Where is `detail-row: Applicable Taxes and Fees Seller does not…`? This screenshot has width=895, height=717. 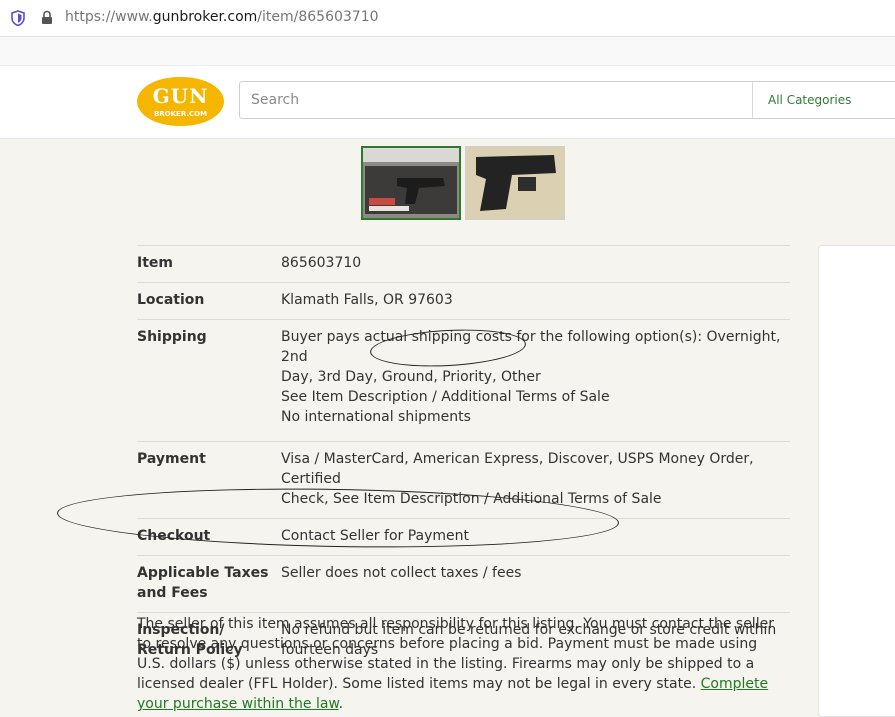
detail-row: Applicable Taxes and Fees Seller does not… is located at coordinates (463, 583).